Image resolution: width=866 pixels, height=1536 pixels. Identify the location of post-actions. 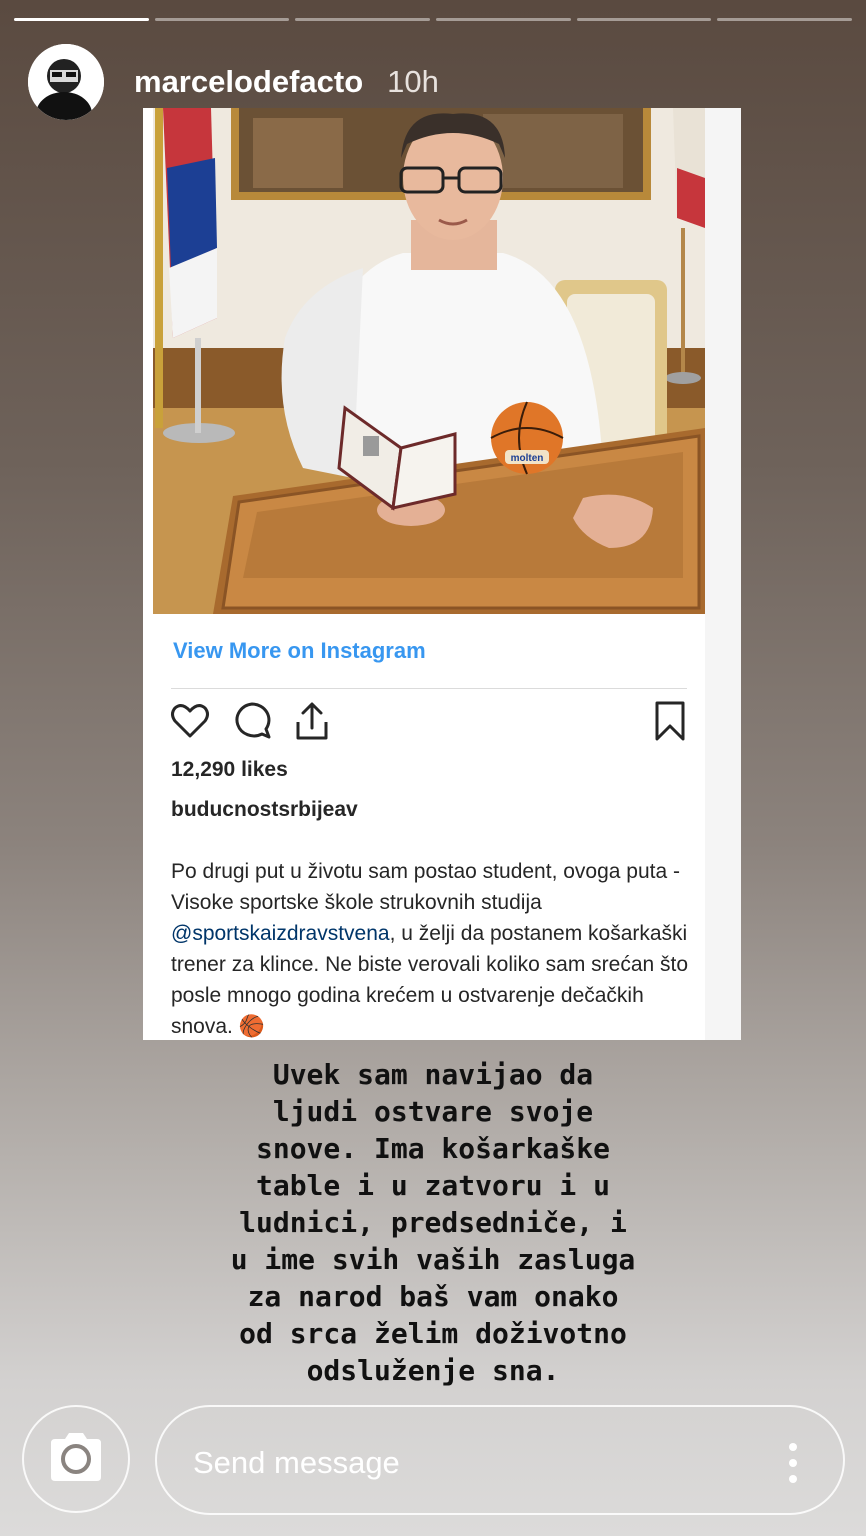
(434, 722).